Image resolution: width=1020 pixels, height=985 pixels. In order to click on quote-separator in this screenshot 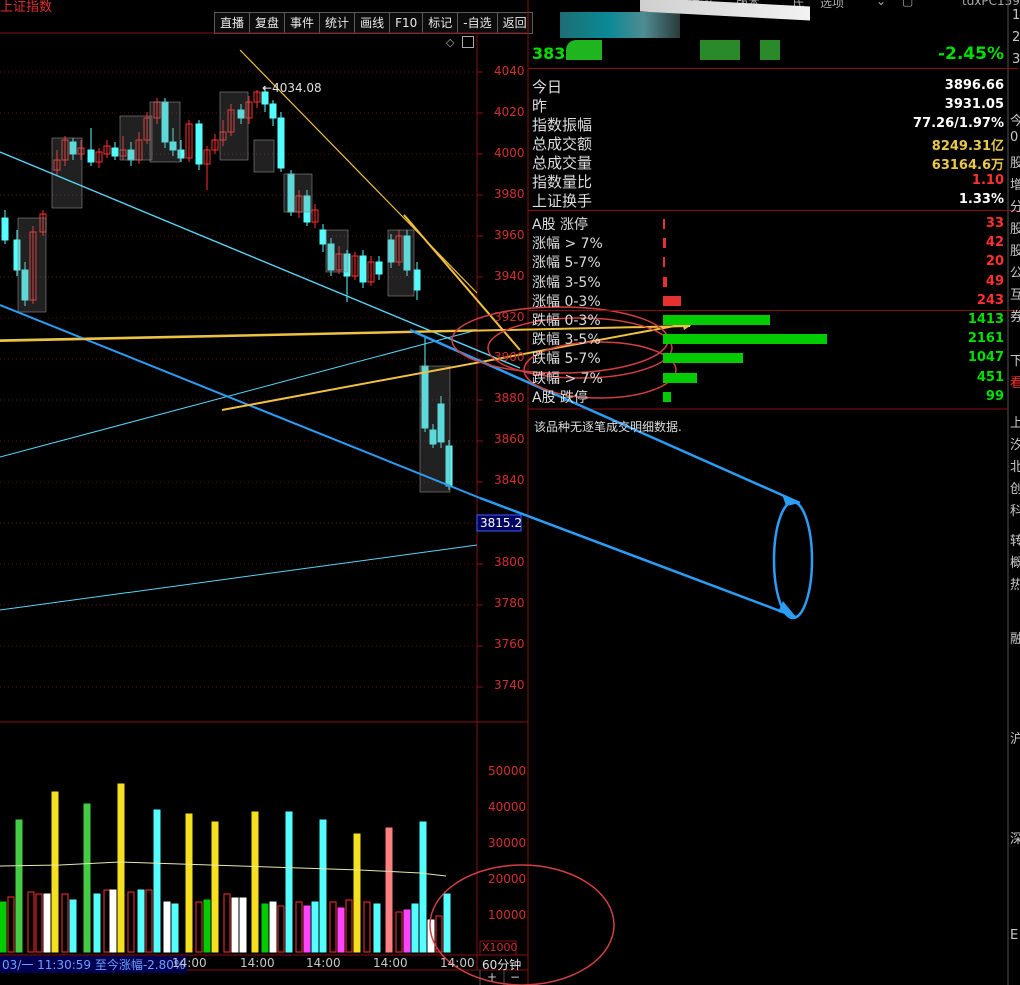, I will do `click(773, 68)`.